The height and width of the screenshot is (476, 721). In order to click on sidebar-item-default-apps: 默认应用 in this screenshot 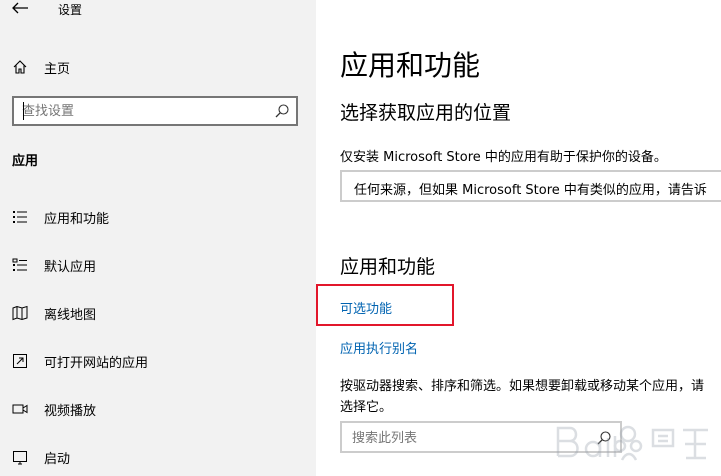, I will do `click(54, 265)`.